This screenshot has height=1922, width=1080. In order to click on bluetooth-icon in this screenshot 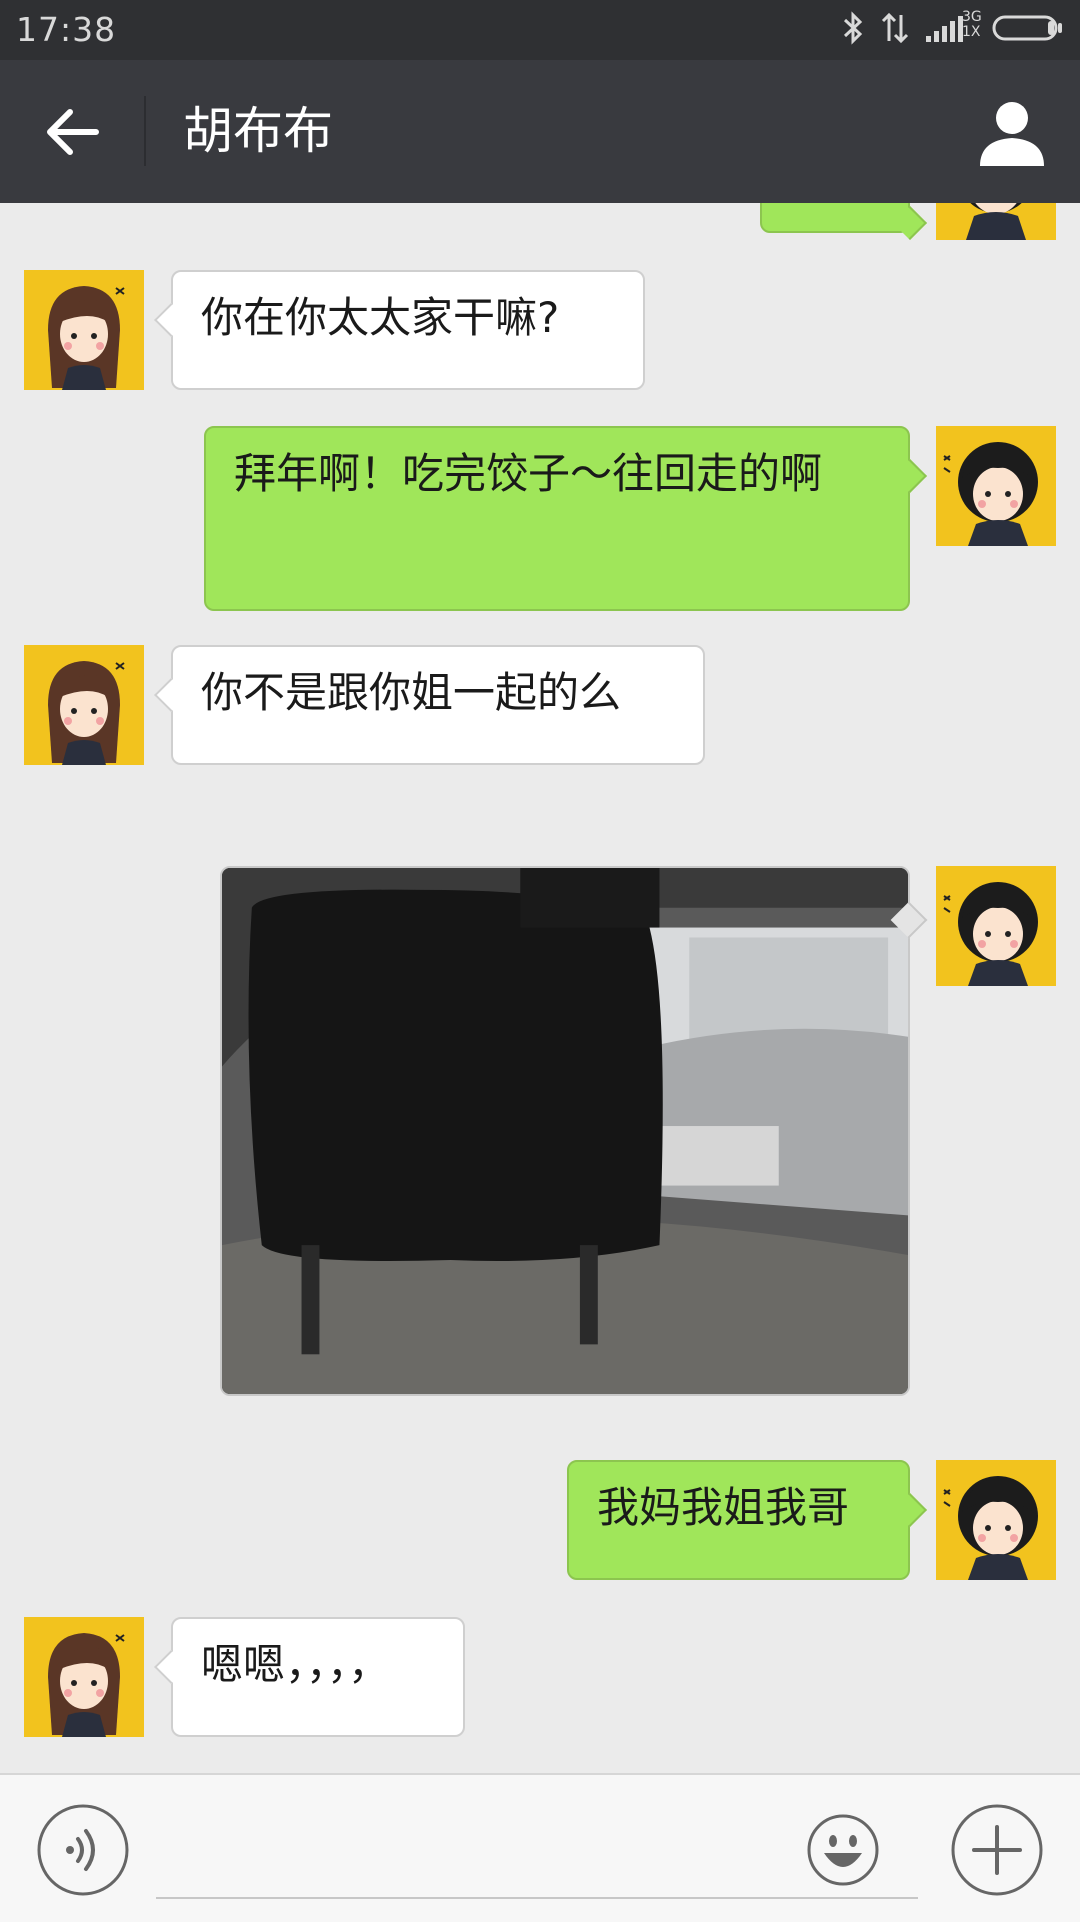, I will do `click(853, 28)`.